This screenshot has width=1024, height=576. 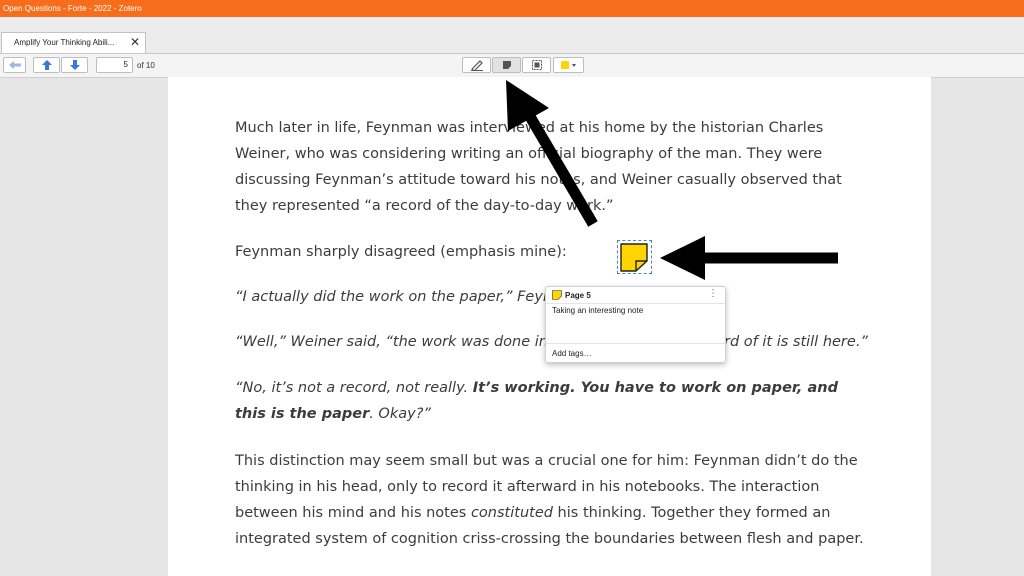 I want to click on arrow-left-icon, so click(x=749, y=258).